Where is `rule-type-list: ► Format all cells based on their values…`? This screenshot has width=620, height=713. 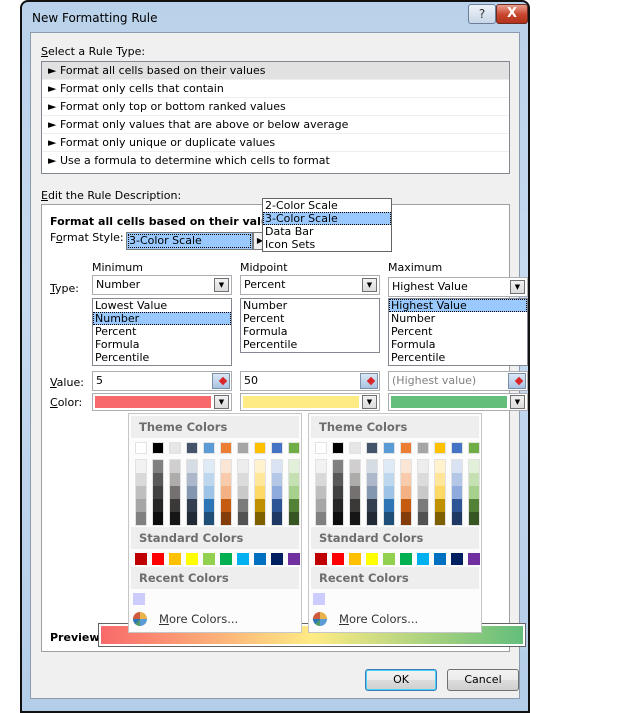 rule-type-list: ► Format all cells based on their values… is located at coordinates (275, 117).